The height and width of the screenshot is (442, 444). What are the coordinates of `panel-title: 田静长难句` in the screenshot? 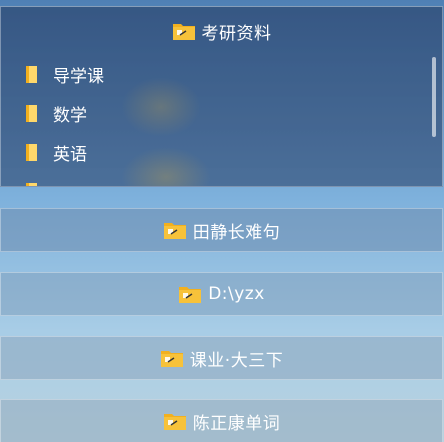 It's located at (236, 232).